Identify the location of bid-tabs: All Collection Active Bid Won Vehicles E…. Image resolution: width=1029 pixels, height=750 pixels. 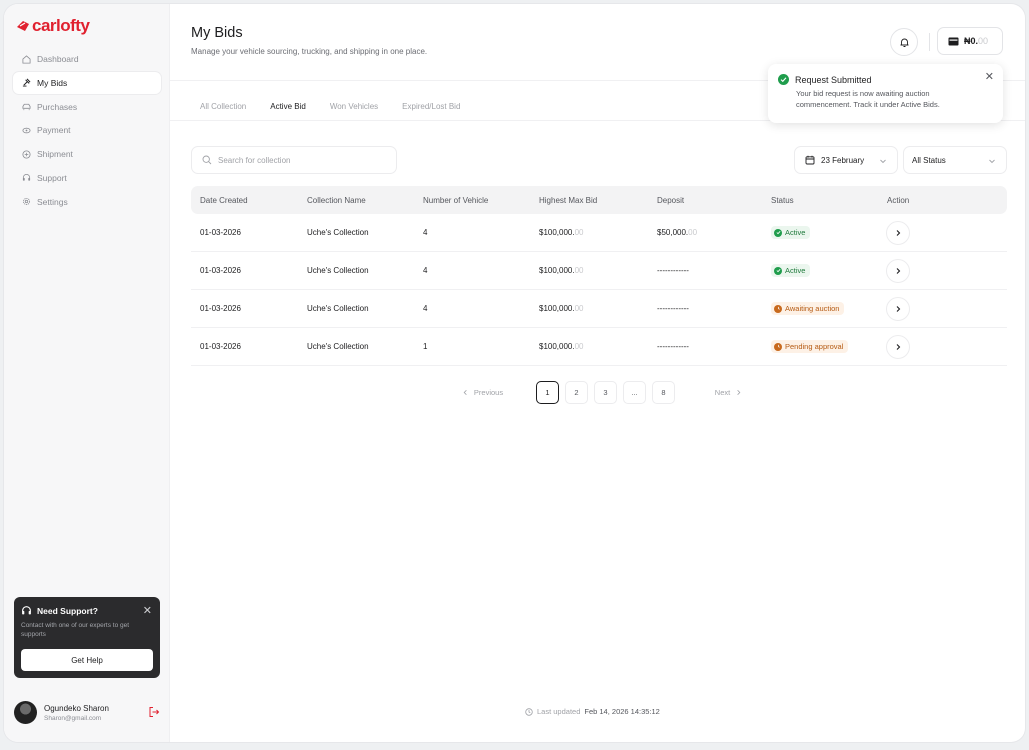
(336, 108).